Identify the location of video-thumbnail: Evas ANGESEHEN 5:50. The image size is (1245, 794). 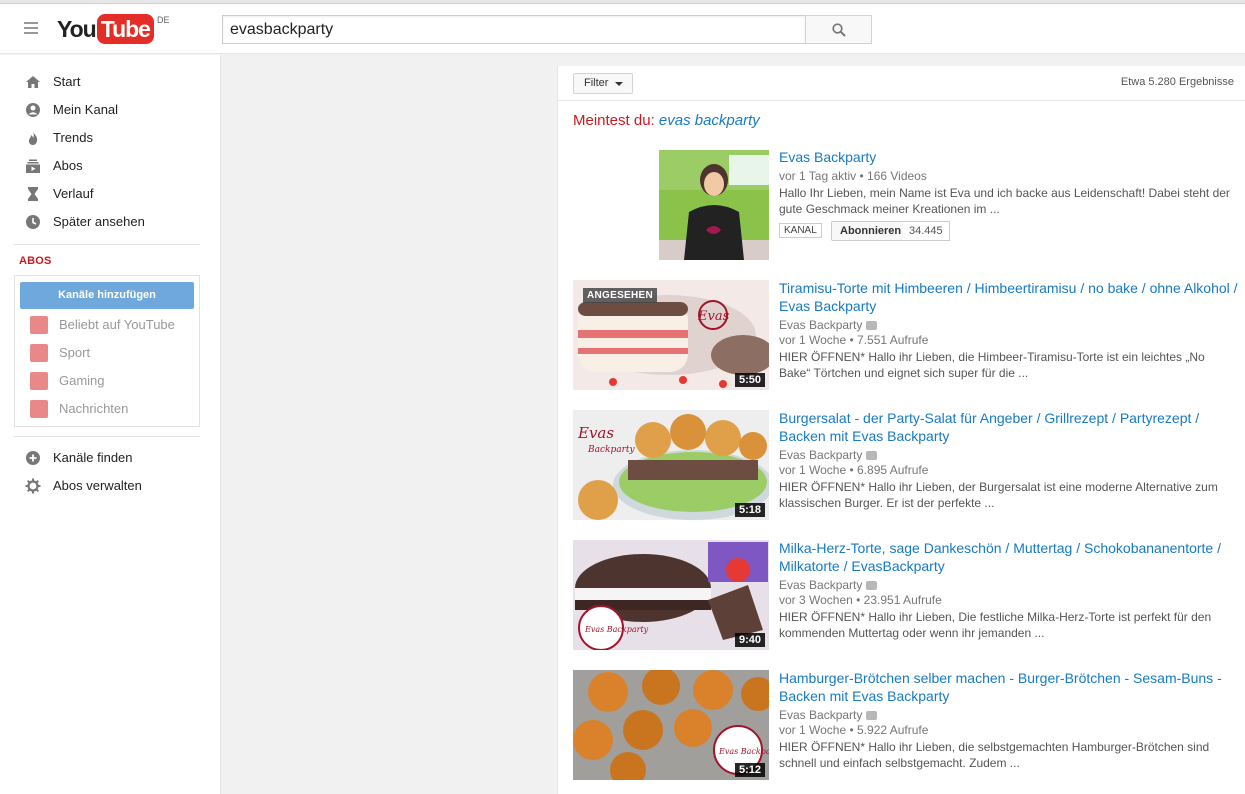
(671, 335).